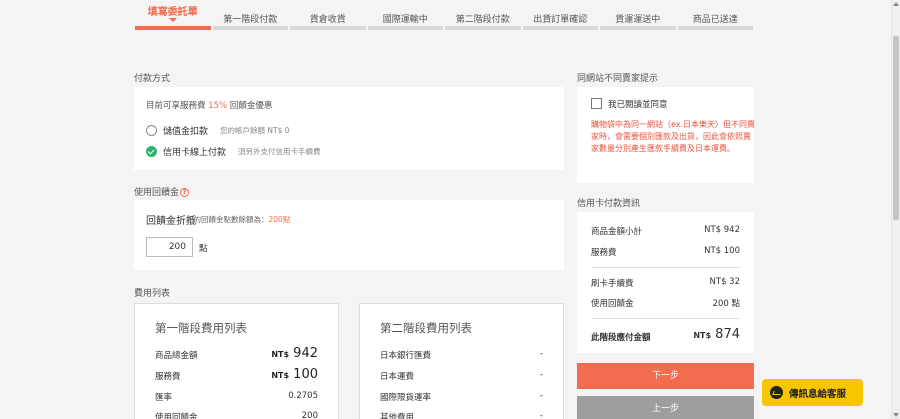  Describe the element at coordinates (218, 130) in the screenshot. I see `payment-option-wallet: 儲值金扣款 您的帳戶餘額 NT$ 0` at that location.